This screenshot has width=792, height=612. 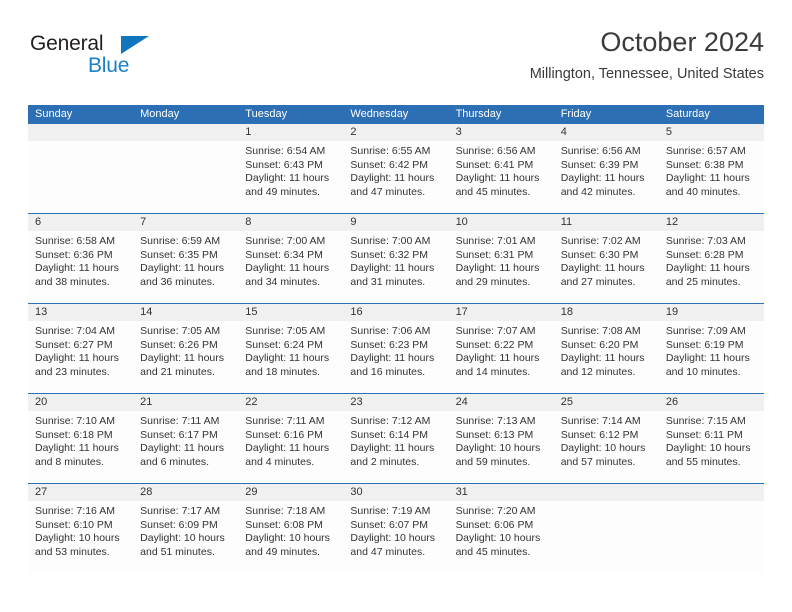 What do you see at coordinates (266, 114) in the screenshot?
I see `weekday-tuesday: Tuesday` at bounding box center [266, 114].